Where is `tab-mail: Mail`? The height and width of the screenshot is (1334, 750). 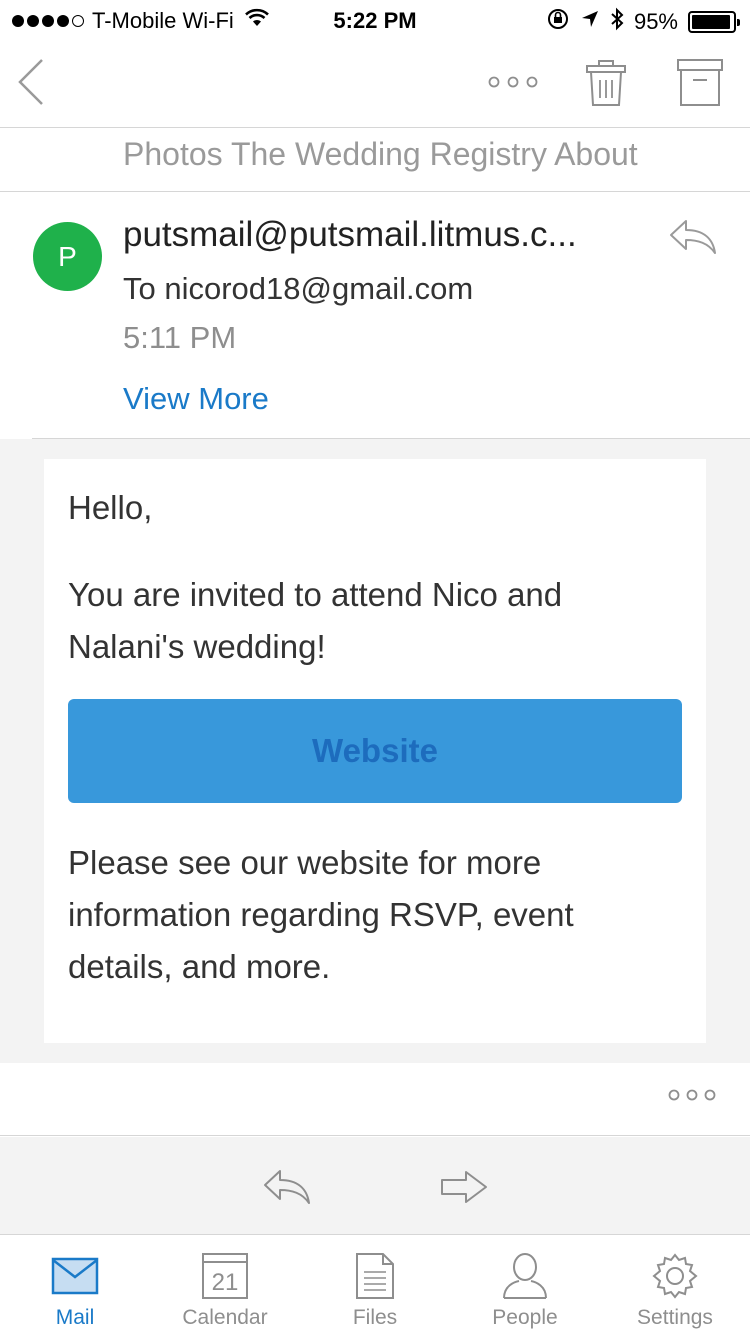 tab-mail: Mail is located at coordinates (75, 1285).